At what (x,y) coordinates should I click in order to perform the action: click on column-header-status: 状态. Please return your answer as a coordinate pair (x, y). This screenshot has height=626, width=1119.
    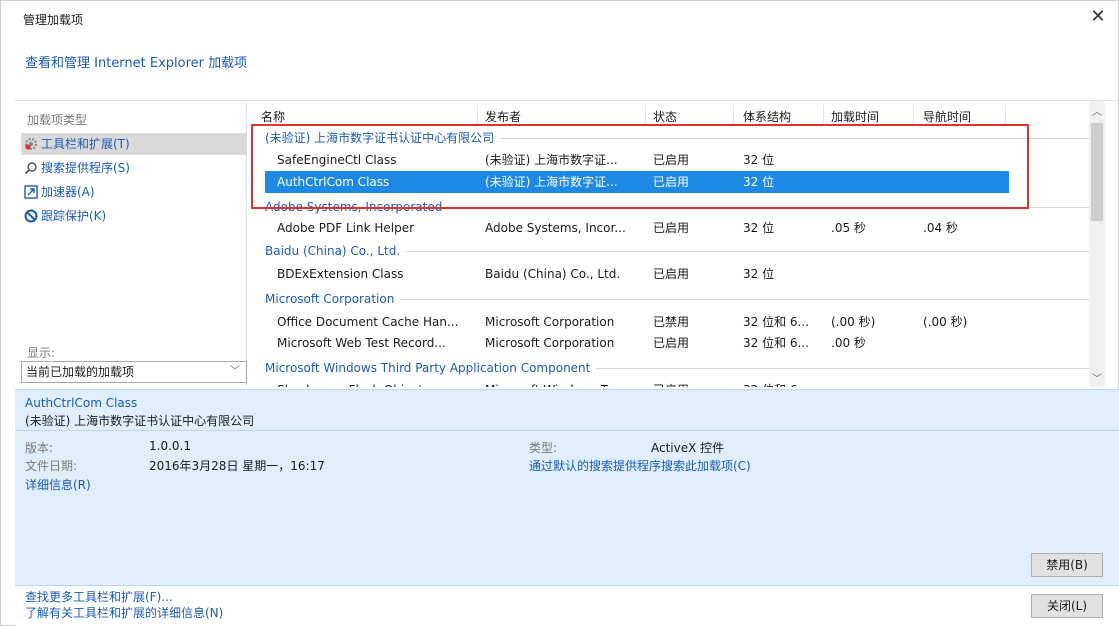
    Looking at the image, I should click on (665, 117).